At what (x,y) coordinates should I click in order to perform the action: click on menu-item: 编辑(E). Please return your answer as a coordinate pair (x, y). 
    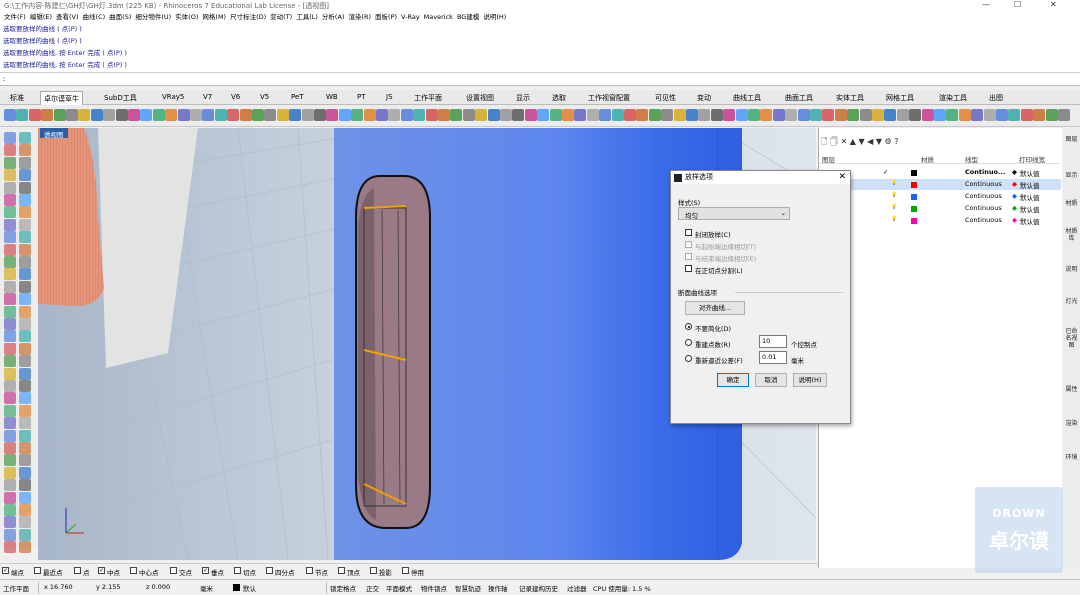
    Looking at the image, I should click on (41, 17).